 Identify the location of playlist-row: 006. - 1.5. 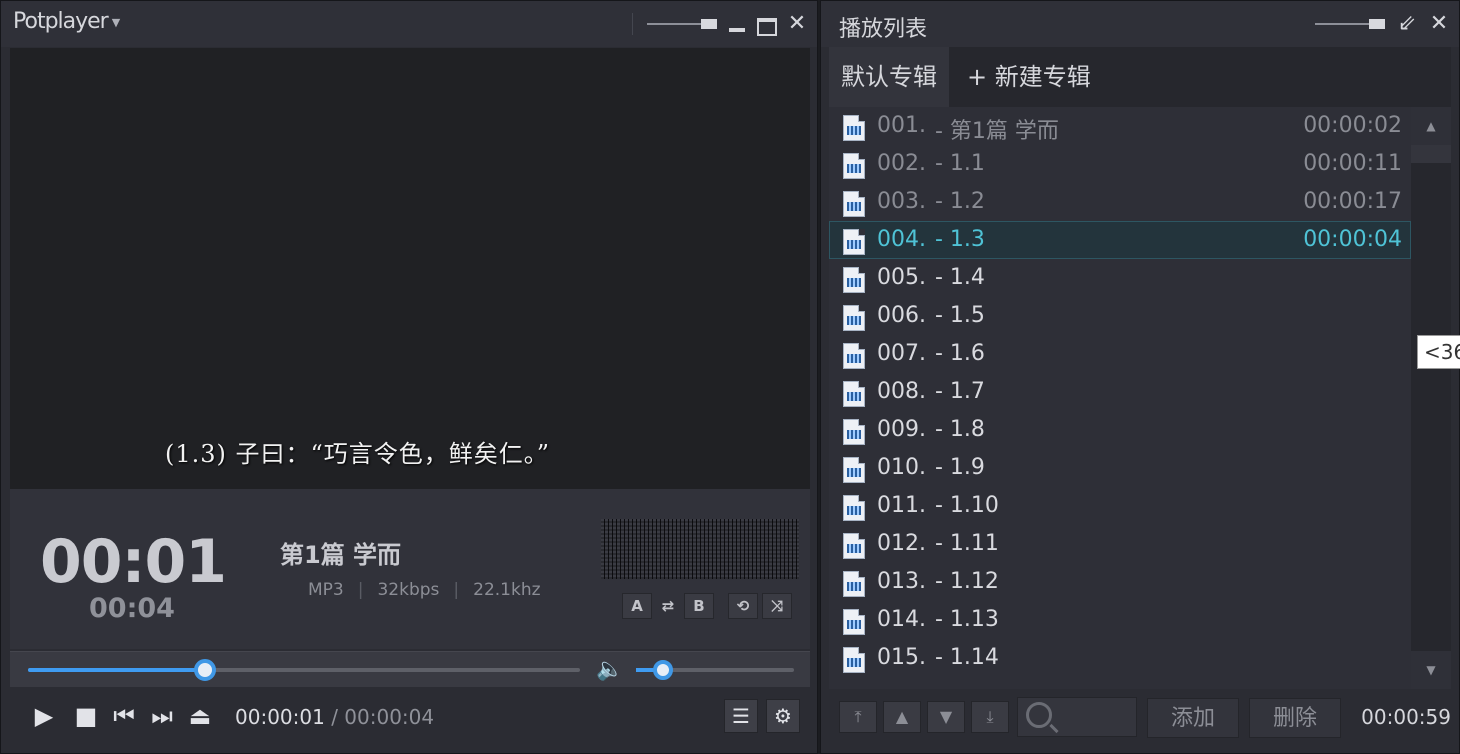
(1120, 316).